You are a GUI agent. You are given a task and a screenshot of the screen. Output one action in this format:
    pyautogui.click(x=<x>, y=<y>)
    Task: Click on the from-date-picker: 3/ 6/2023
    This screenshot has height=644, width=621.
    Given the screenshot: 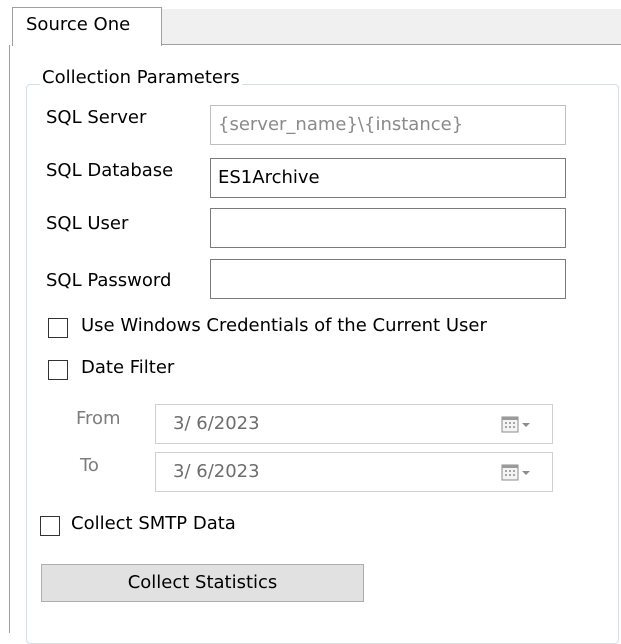 What is the action you would take?
    pyautogui.click(x=354, y=424)
    